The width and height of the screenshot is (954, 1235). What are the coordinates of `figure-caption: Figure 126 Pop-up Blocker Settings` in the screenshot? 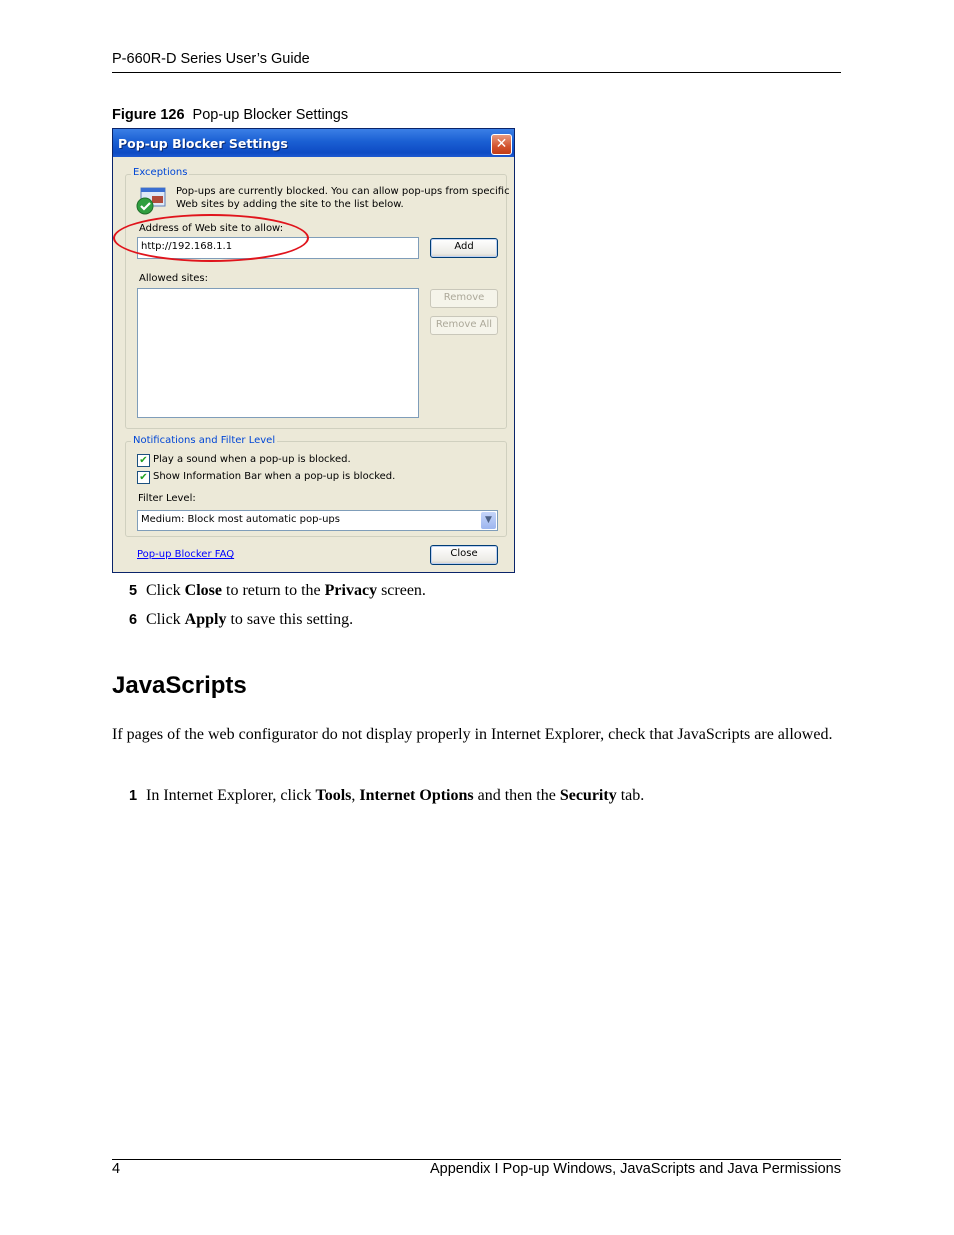 It's located at (230, 115).